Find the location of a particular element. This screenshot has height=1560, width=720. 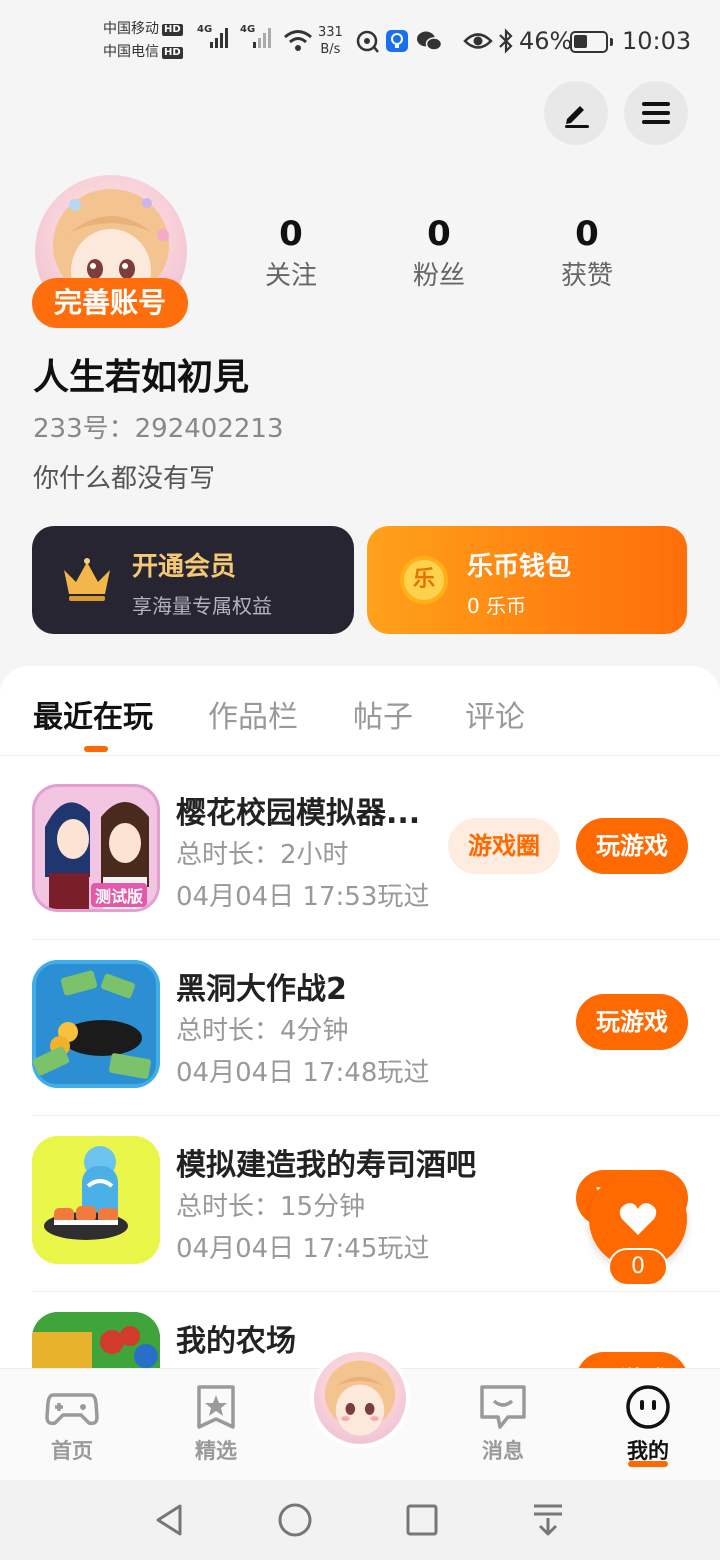

tab-indicator is located at coordinates (96, 749).